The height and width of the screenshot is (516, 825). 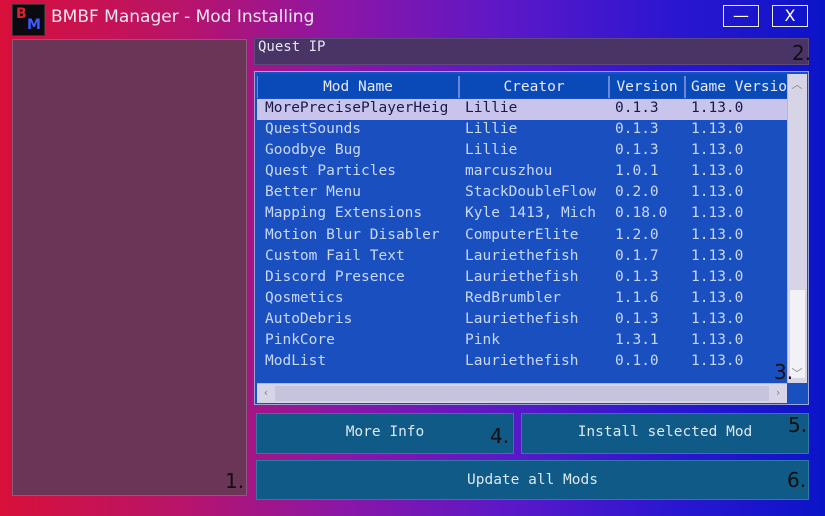 What do you see at coordinates (292, 47) in the screenshot?
I see `quest-ip-value: Quest IP` at bounding box center [292, 47].